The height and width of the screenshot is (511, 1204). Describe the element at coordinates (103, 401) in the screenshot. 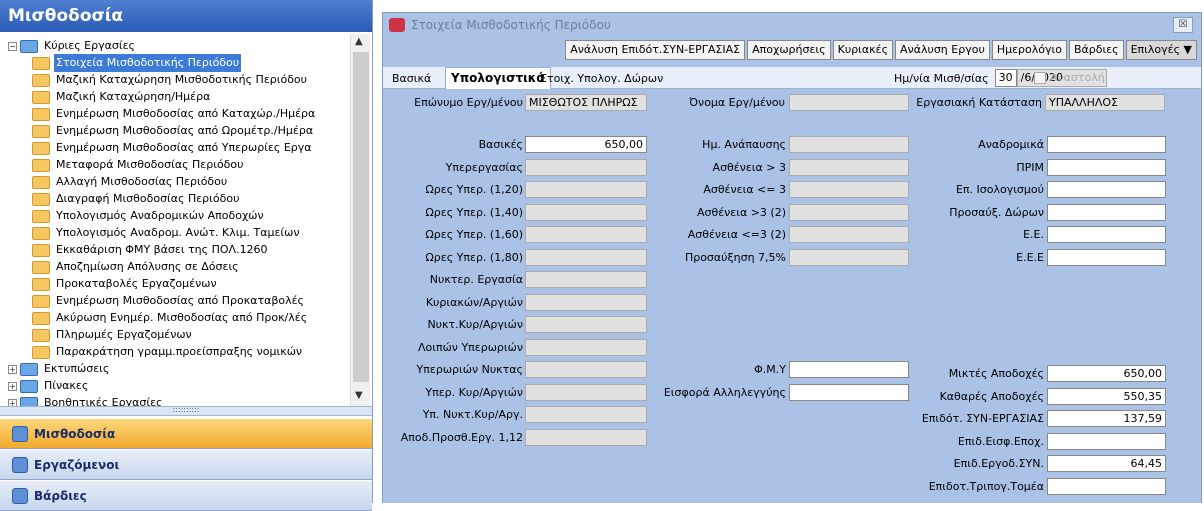

I see `tree-item-label: Βοηθητικές Εργασίες` at that location.